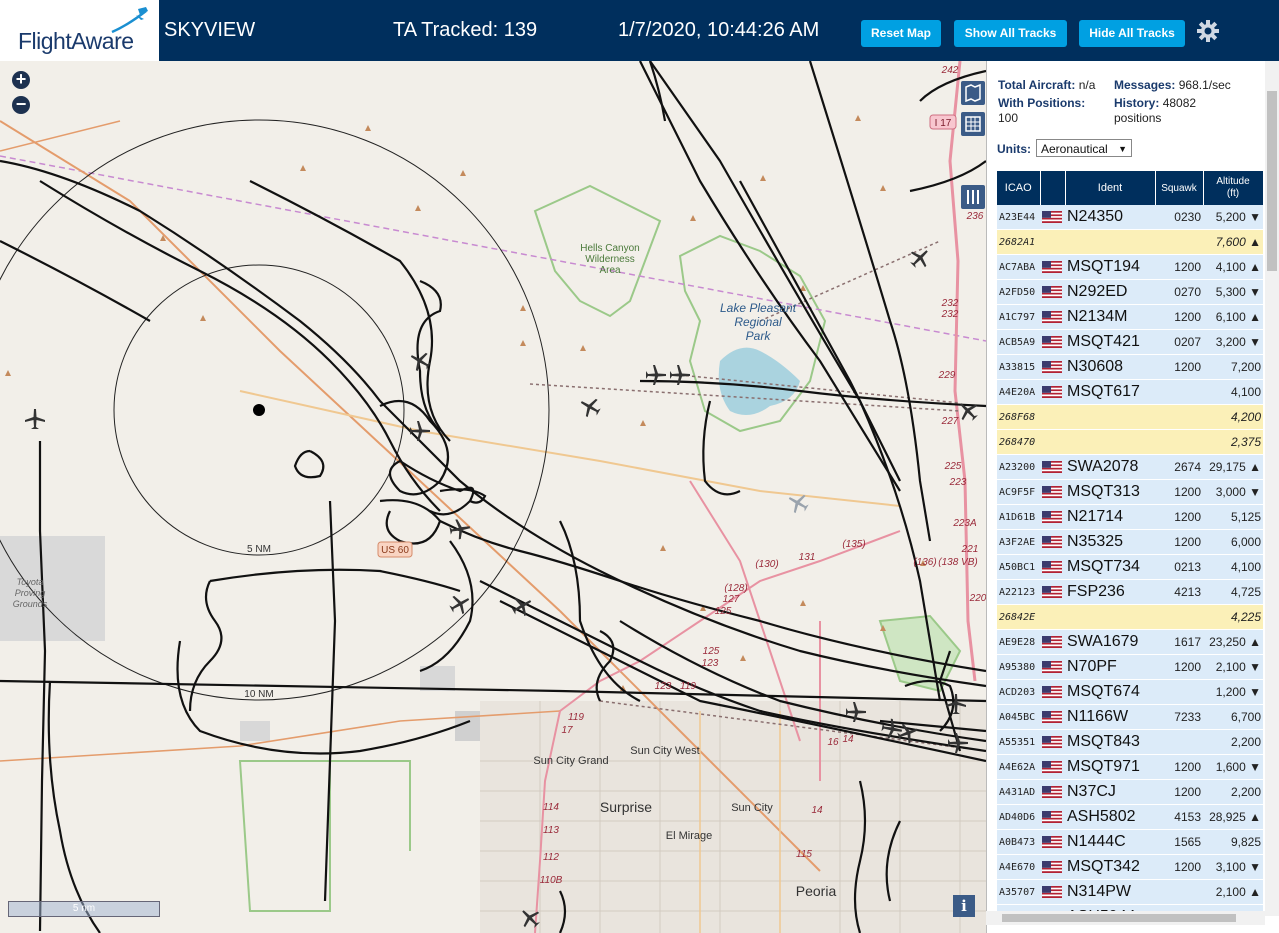 The width and height of the screenshot is (1279, 933). What do you see at coordinates (1130, 867) in the screenshot?
I see `table-row: A4E670 MSQT342 1200 3,100 ▼` at bounding box center [1130, 867].